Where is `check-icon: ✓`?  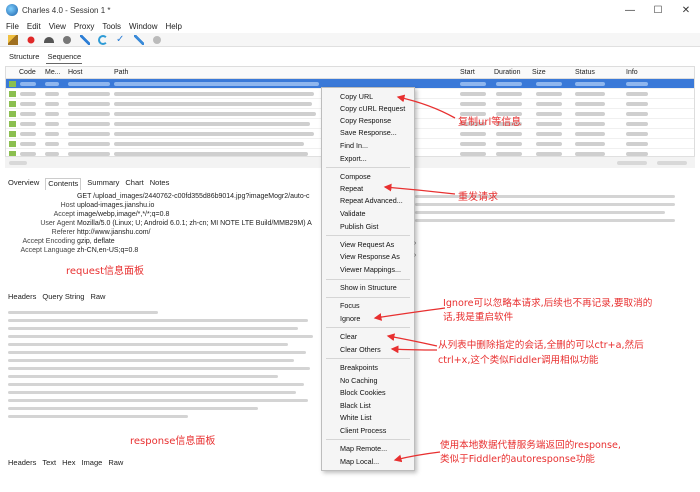 check-icon: ✓ is located at coordinates (121, 39).